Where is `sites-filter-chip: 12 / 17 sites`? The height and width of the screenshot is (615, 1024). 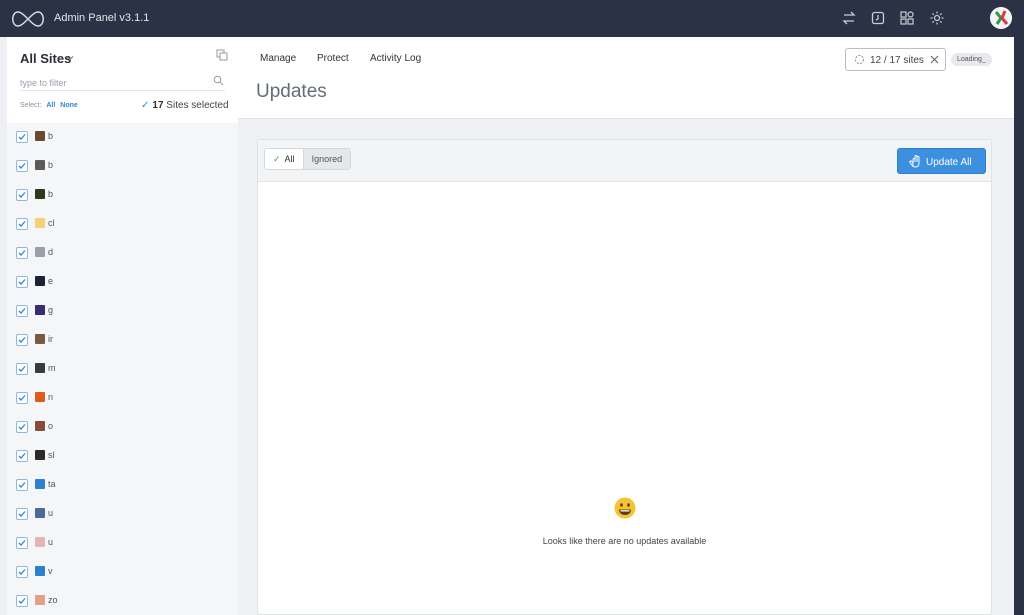
sites-filter-chip: 12 / 17 sites is located at coordinates (895, 59).